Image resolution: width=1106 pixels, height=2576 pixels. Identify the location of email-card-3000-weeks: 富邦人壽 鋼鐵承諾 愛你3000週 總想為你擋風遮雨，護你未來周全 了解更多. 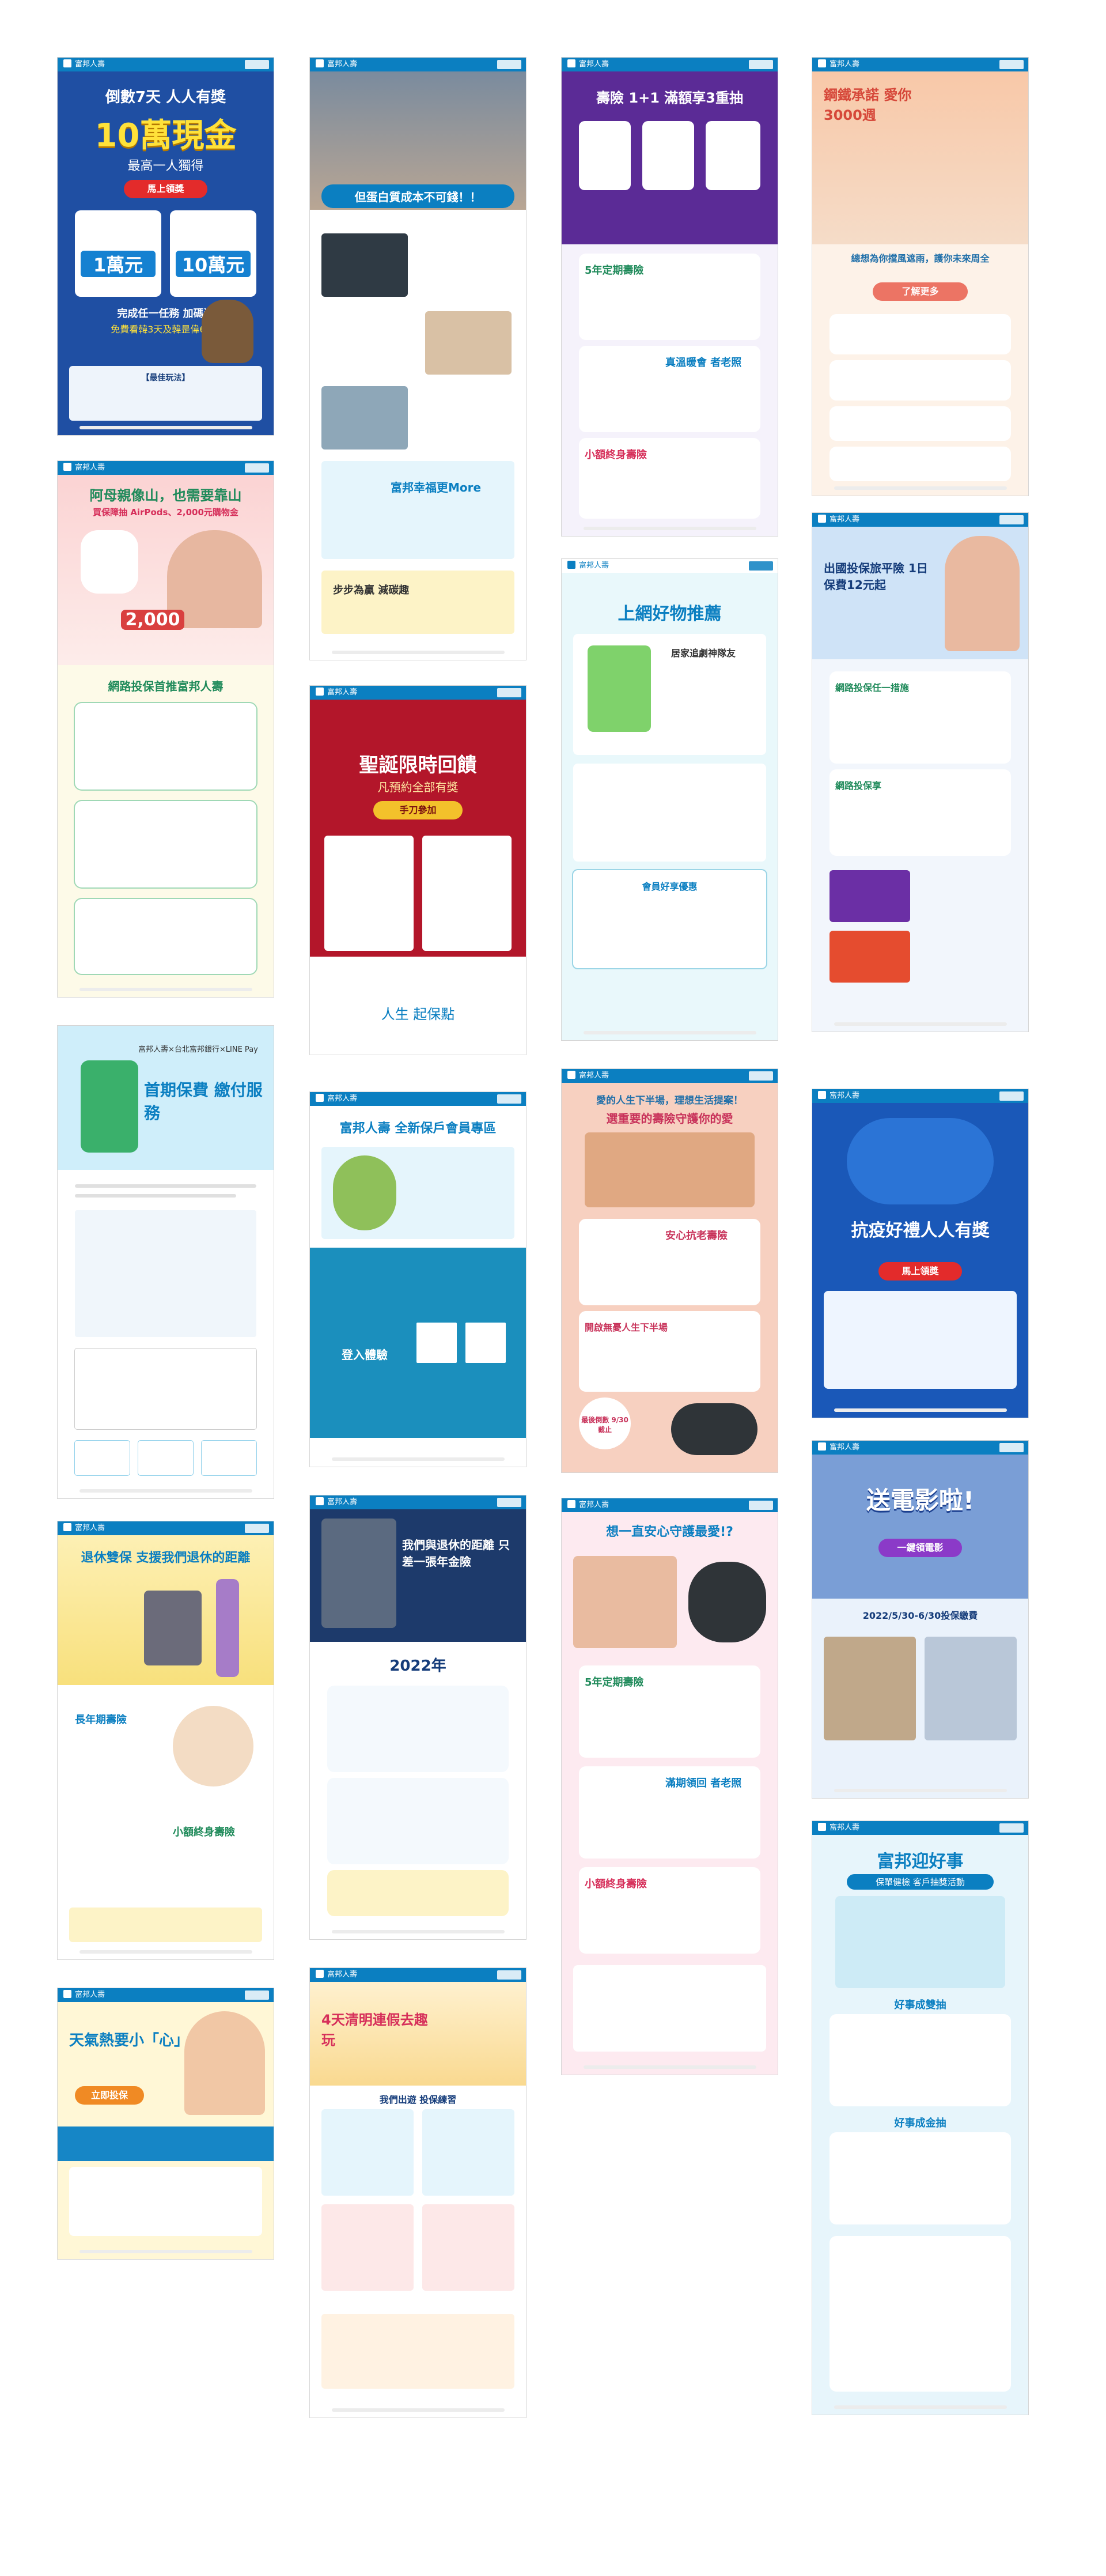
(920, 277).